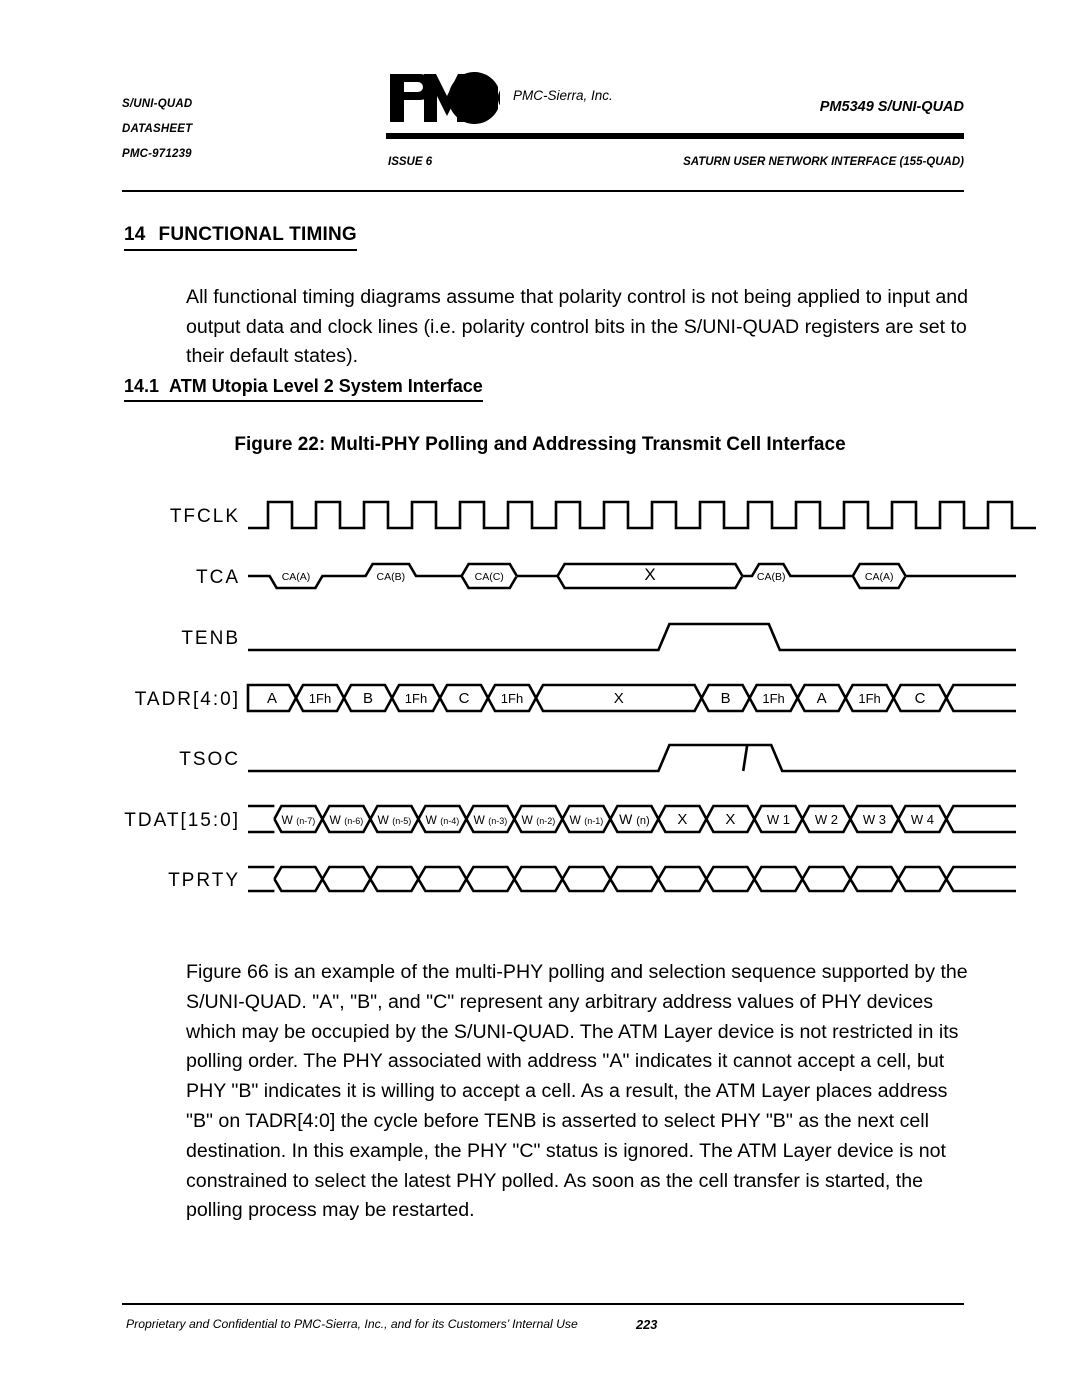 This screenshot has height=1397, width=1080. Describe the element at coordinates (682, 819) in the screenshot. I see `tdat-cell-label-8: X` at that location.